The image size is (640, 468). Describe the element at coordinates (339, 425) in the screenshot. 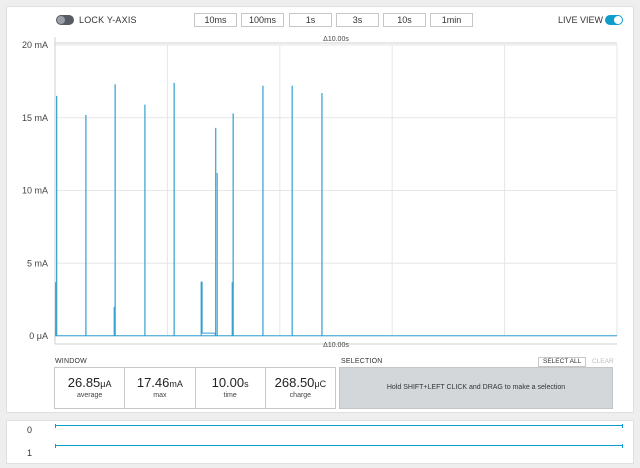

I see `digital-channel-0-trace` at that location.